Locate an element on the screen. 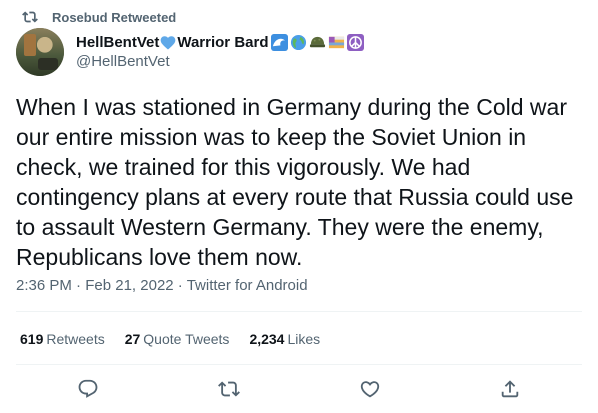 The image size is (598, 413). likes-stat: 2,234 Likes is located at coordinates (284, 339).